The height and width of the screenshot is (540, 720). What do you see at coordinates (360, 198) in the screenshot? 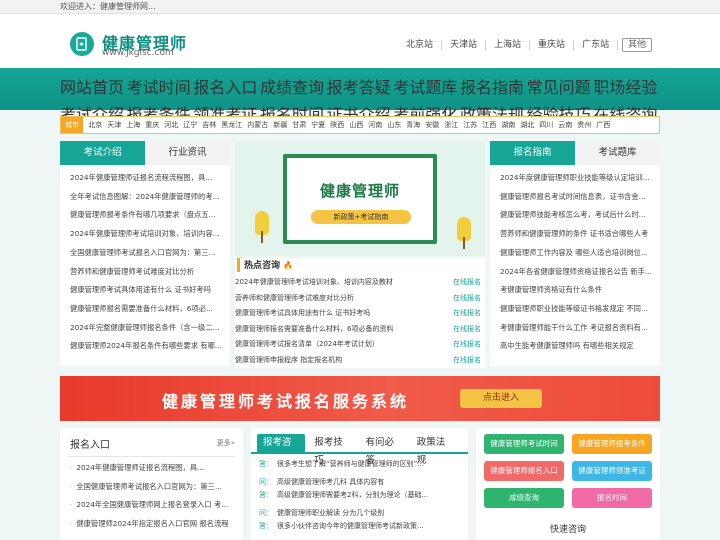
I see `promo-banner: 健康管理师 新政策+考试指南` at bounding box center [360, 198].